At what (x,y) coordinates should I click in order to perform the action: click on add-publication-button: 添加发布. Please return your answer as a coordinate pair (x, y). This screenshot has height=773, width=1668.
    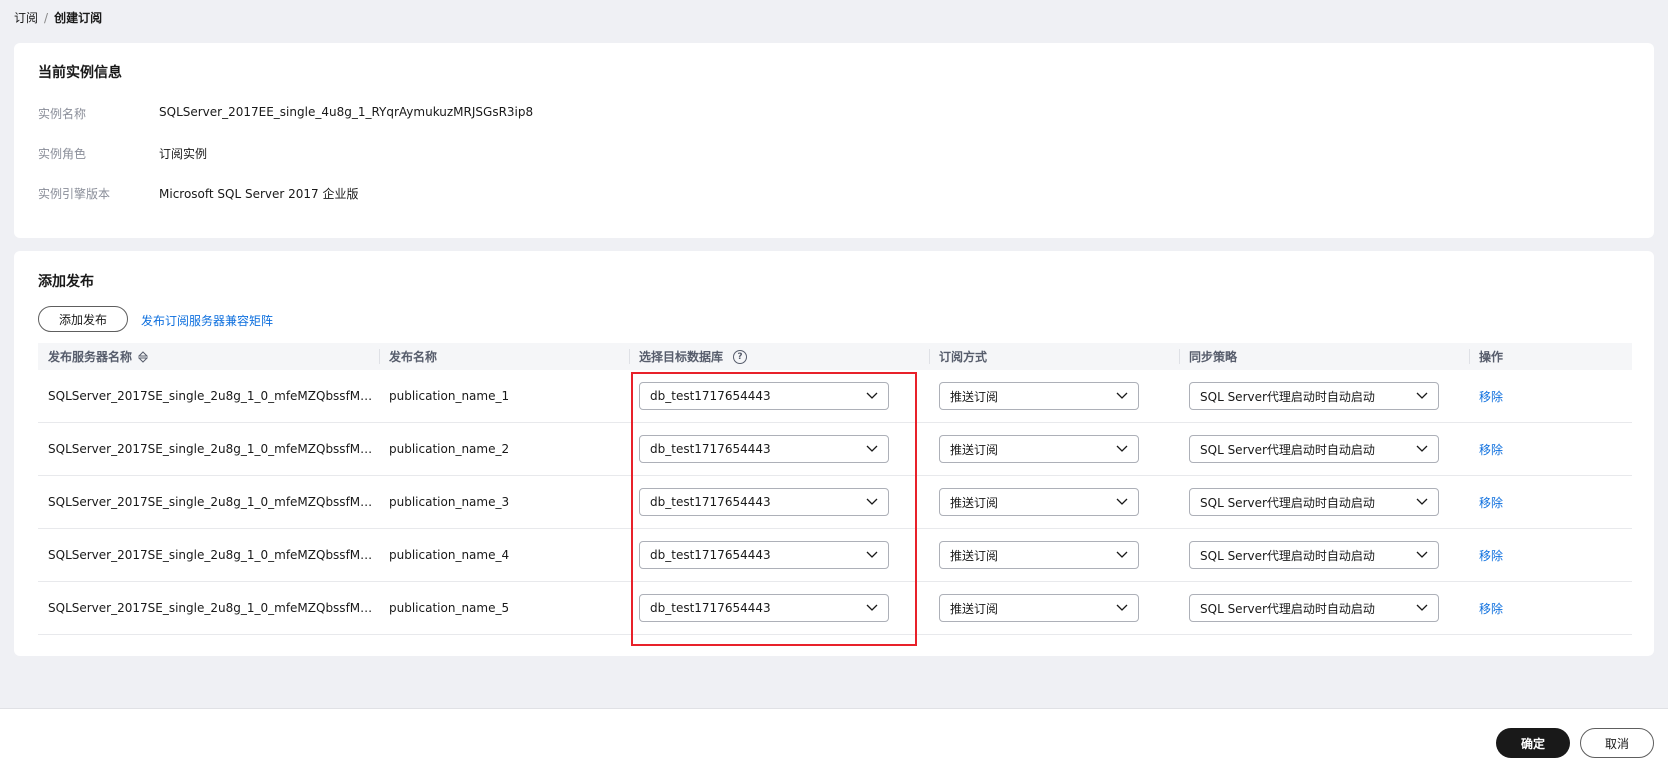
    Looking at the image, I should click on (83, 319).